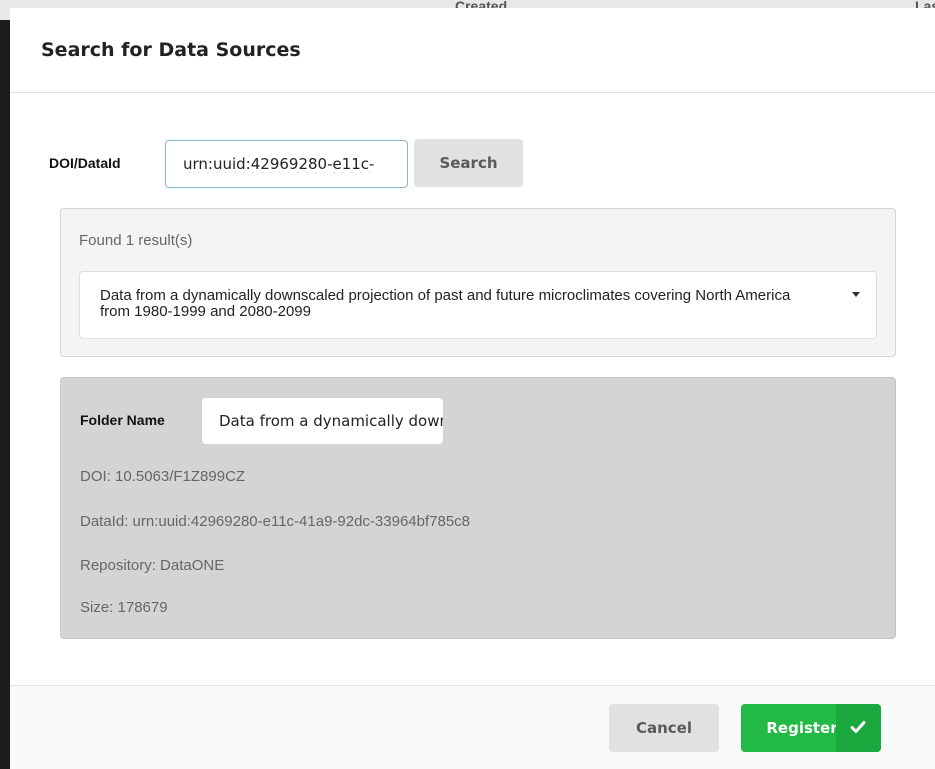  Describe the element at coordinates (858, 728) in the screenshot. I see `checkmark-icon` at that location.